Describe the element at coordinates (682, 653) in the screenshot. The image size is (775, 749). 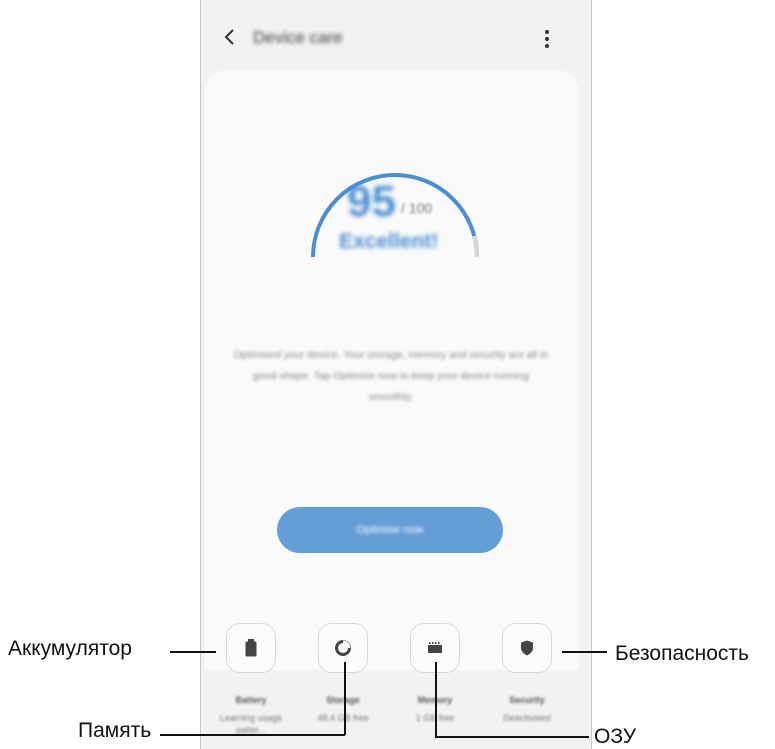
I see `callout-security: Безопасность` at that location.